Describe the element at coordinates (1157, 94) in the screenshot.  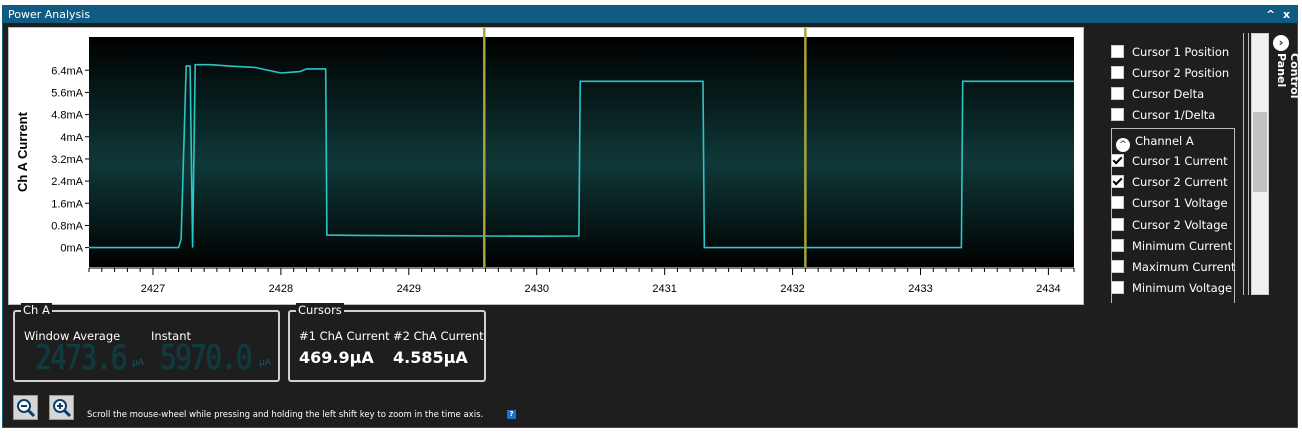
I see `cursor-delta-checkbox: Cursor Delta` at that location.